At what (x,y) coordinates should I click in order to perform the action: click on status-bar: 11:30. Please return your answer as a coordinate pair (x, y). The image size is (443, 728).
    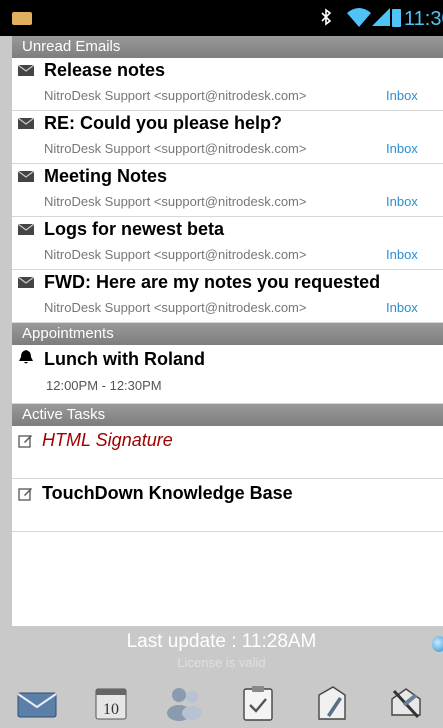
    Looking at the image, I should click on (221, 18).